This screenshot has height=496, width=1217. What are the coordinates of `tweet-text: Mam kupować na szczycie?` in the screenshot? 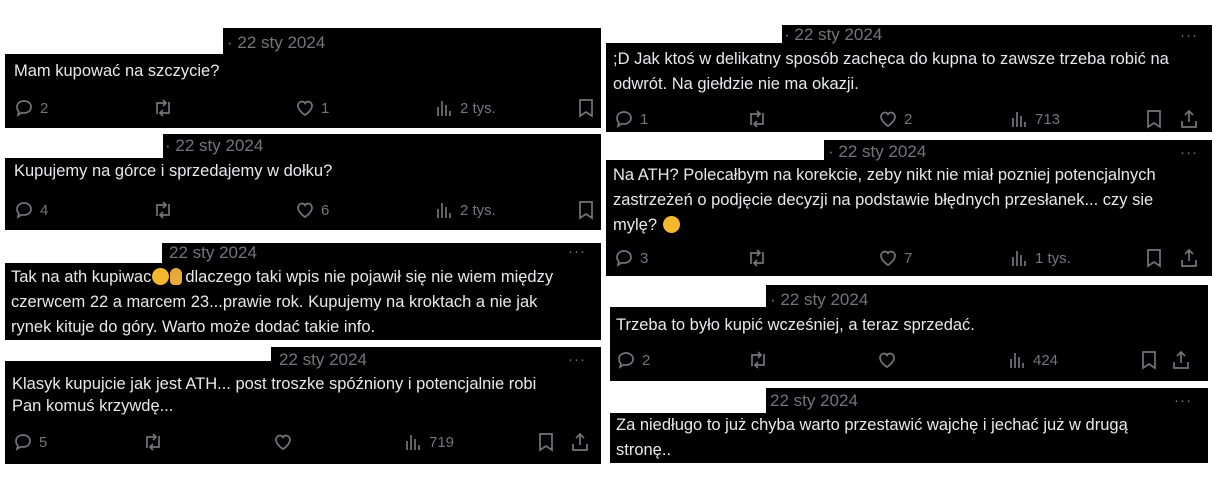 It's located at (117, 71).